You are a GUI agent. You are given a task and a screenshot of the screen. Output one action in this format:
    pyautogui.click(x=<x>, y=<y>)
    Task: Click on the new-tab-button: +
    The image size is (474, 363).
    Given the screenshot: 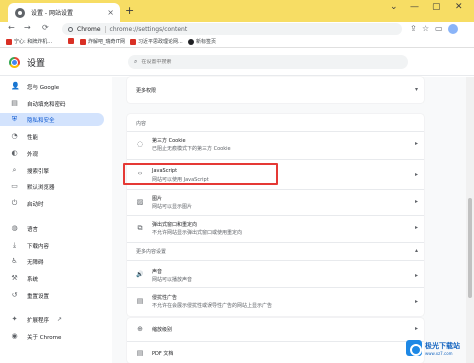 What is the action you would take?
    pyautogui.click(x=129, y=10)
    